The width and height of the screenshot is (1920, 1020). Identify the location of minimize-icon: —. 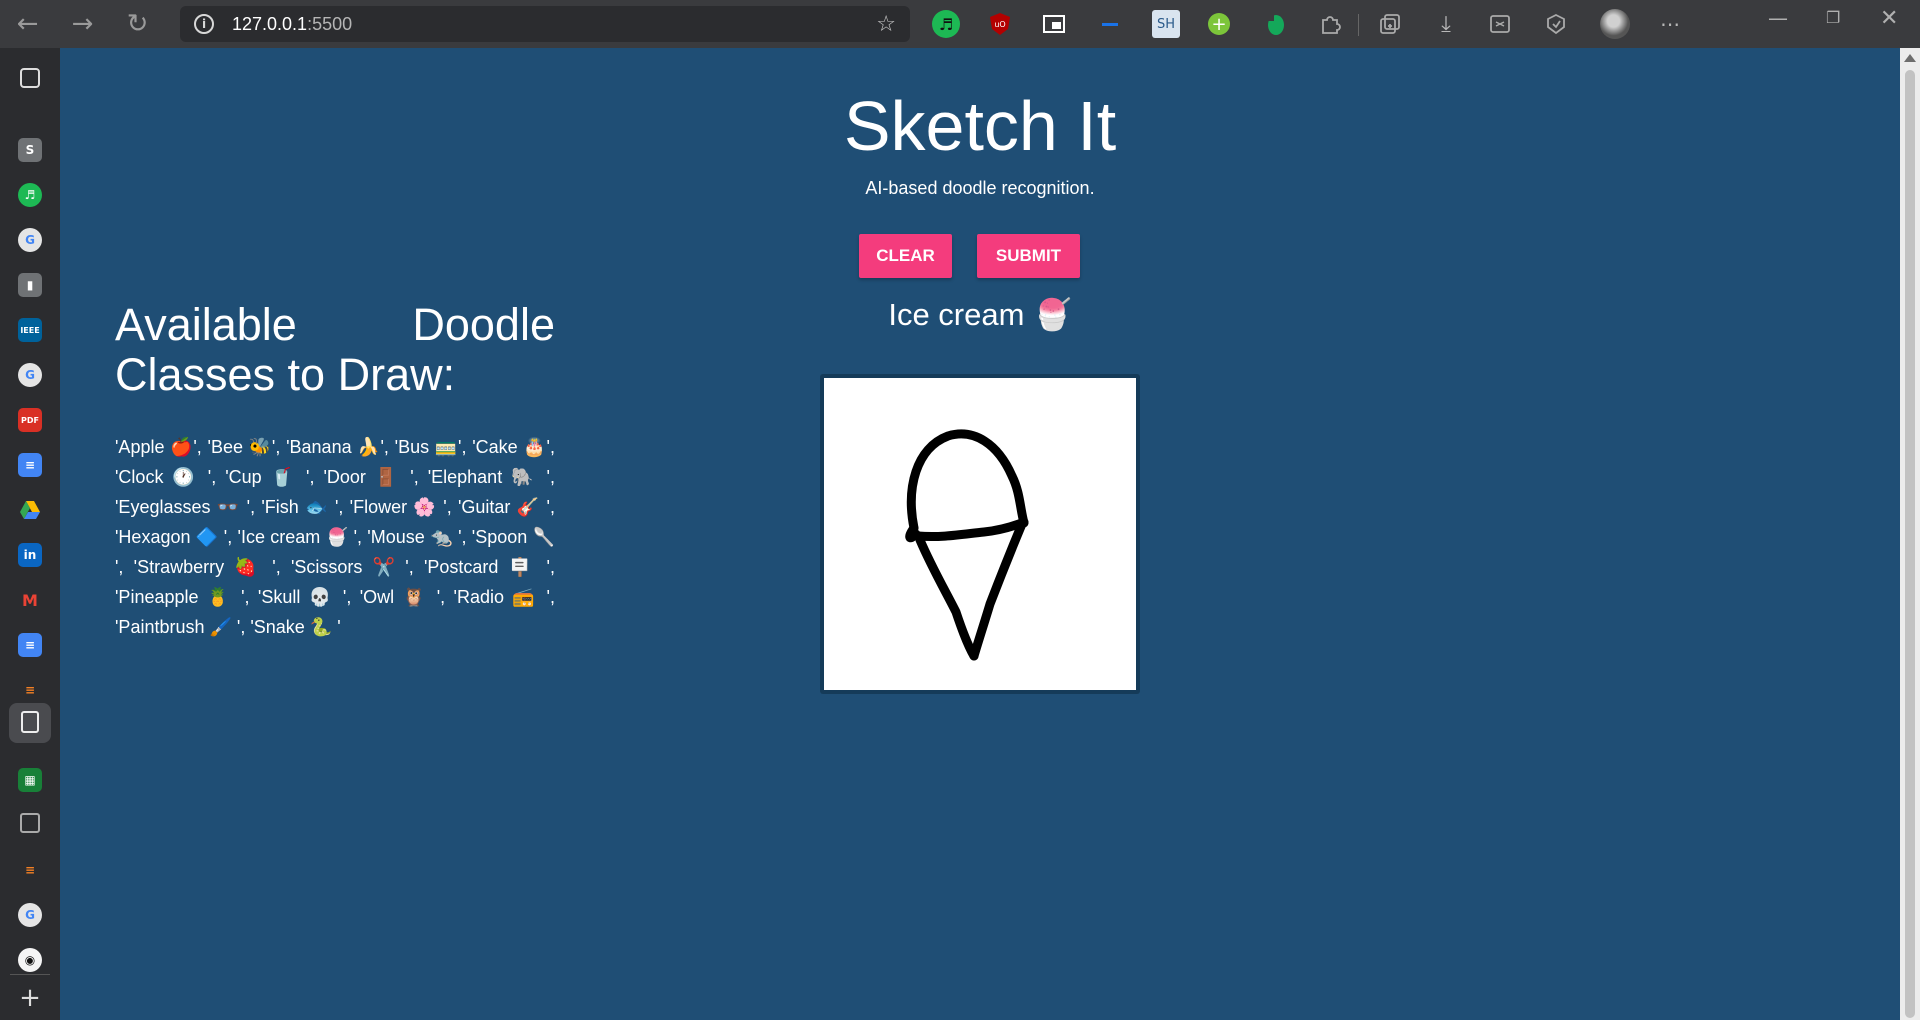
(1778, 18).